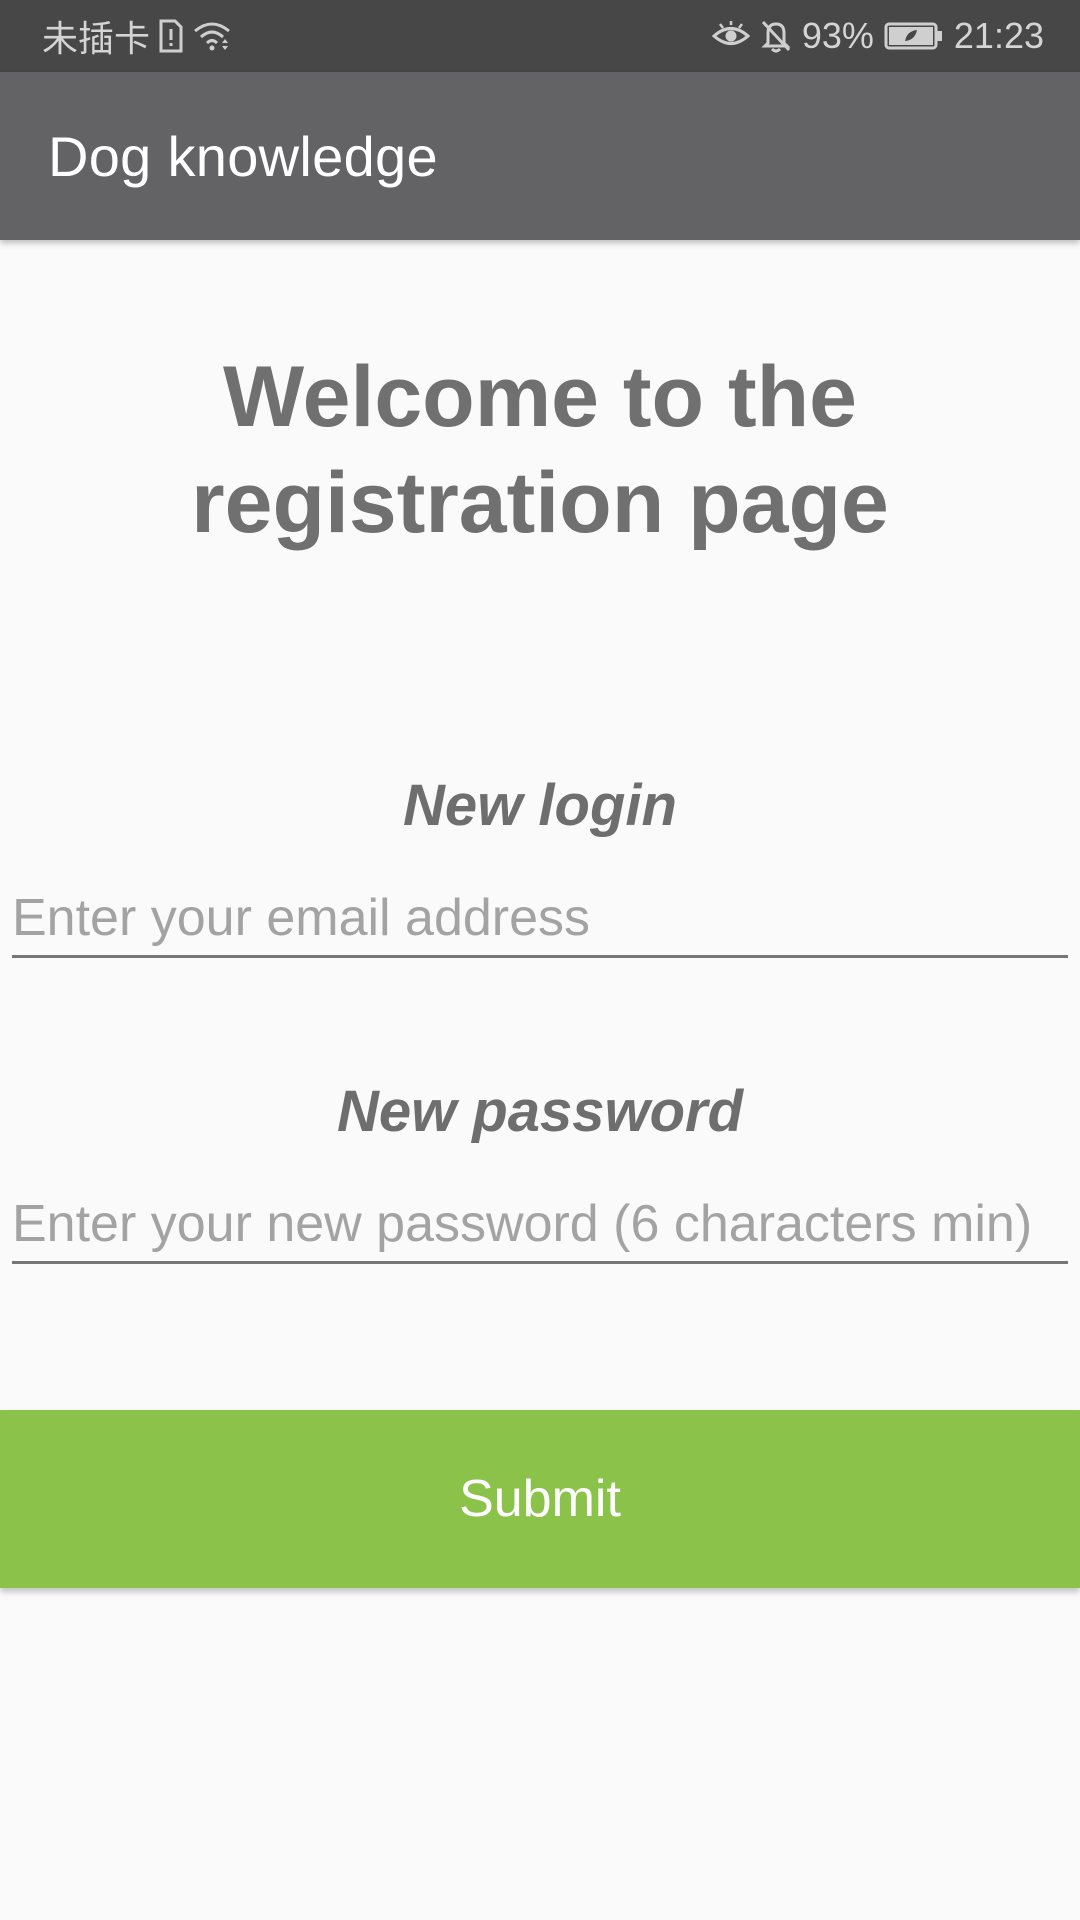 The width and height of the screenshot is (1080, 1920). I want to click on welcome-heading-line-1: Welcome to the, so click(540, 397).